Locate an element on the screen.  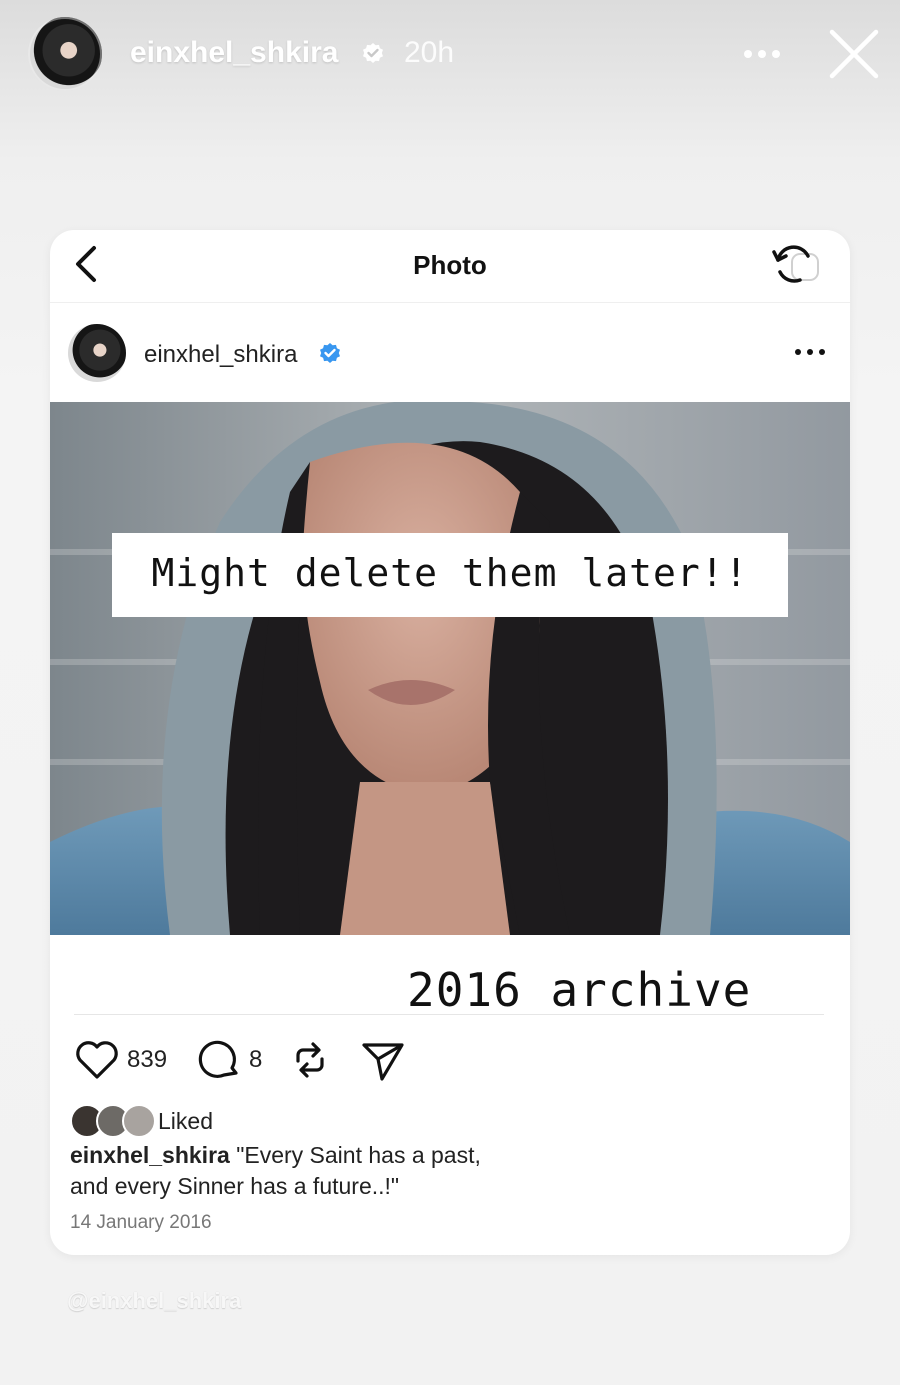
story-time: 20h is located at coordinates (429, 52).